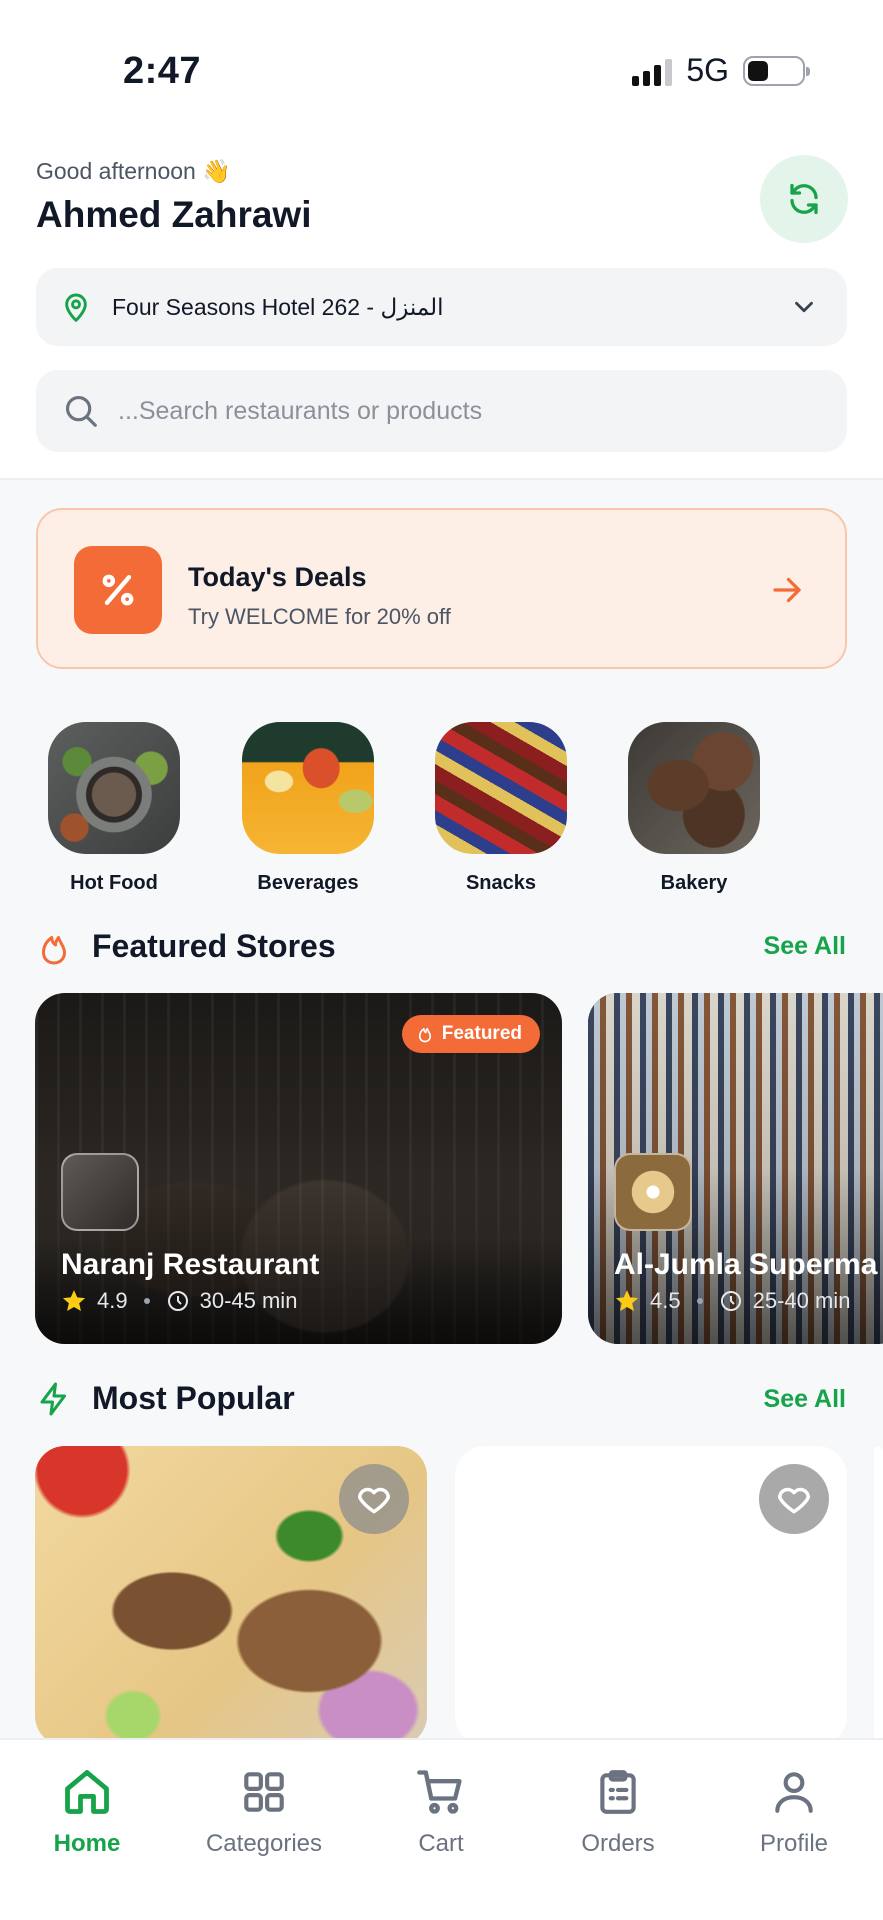 The width and height of the screenshot is (883, 1920). Describe the element at coordinates (652, 71) in the screenshot. I see `signal-icon` at that location.